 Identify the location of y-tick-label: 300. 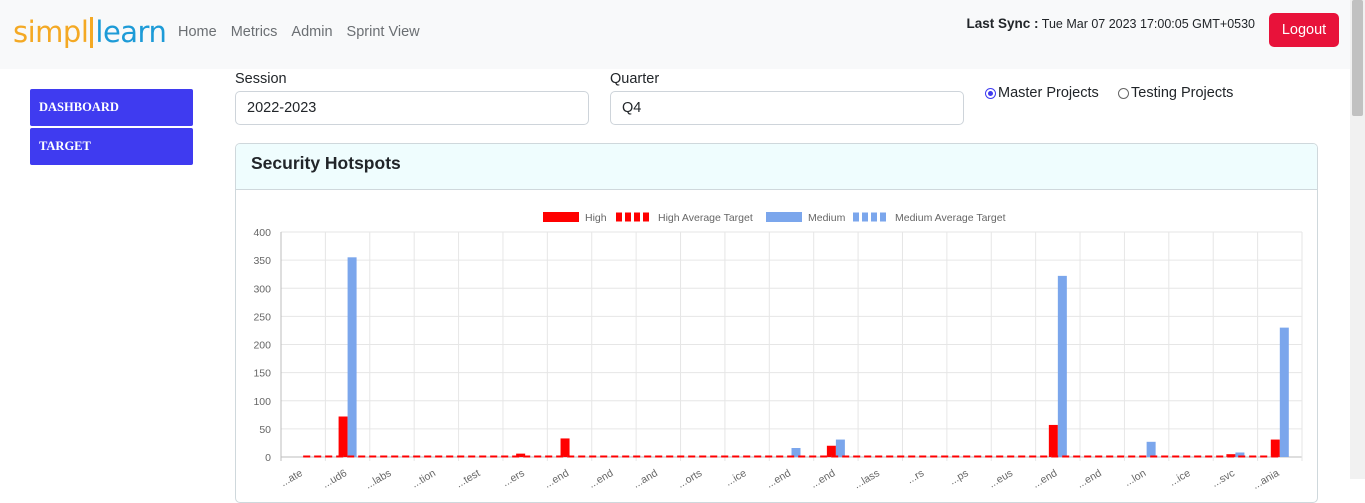
(262, 289).